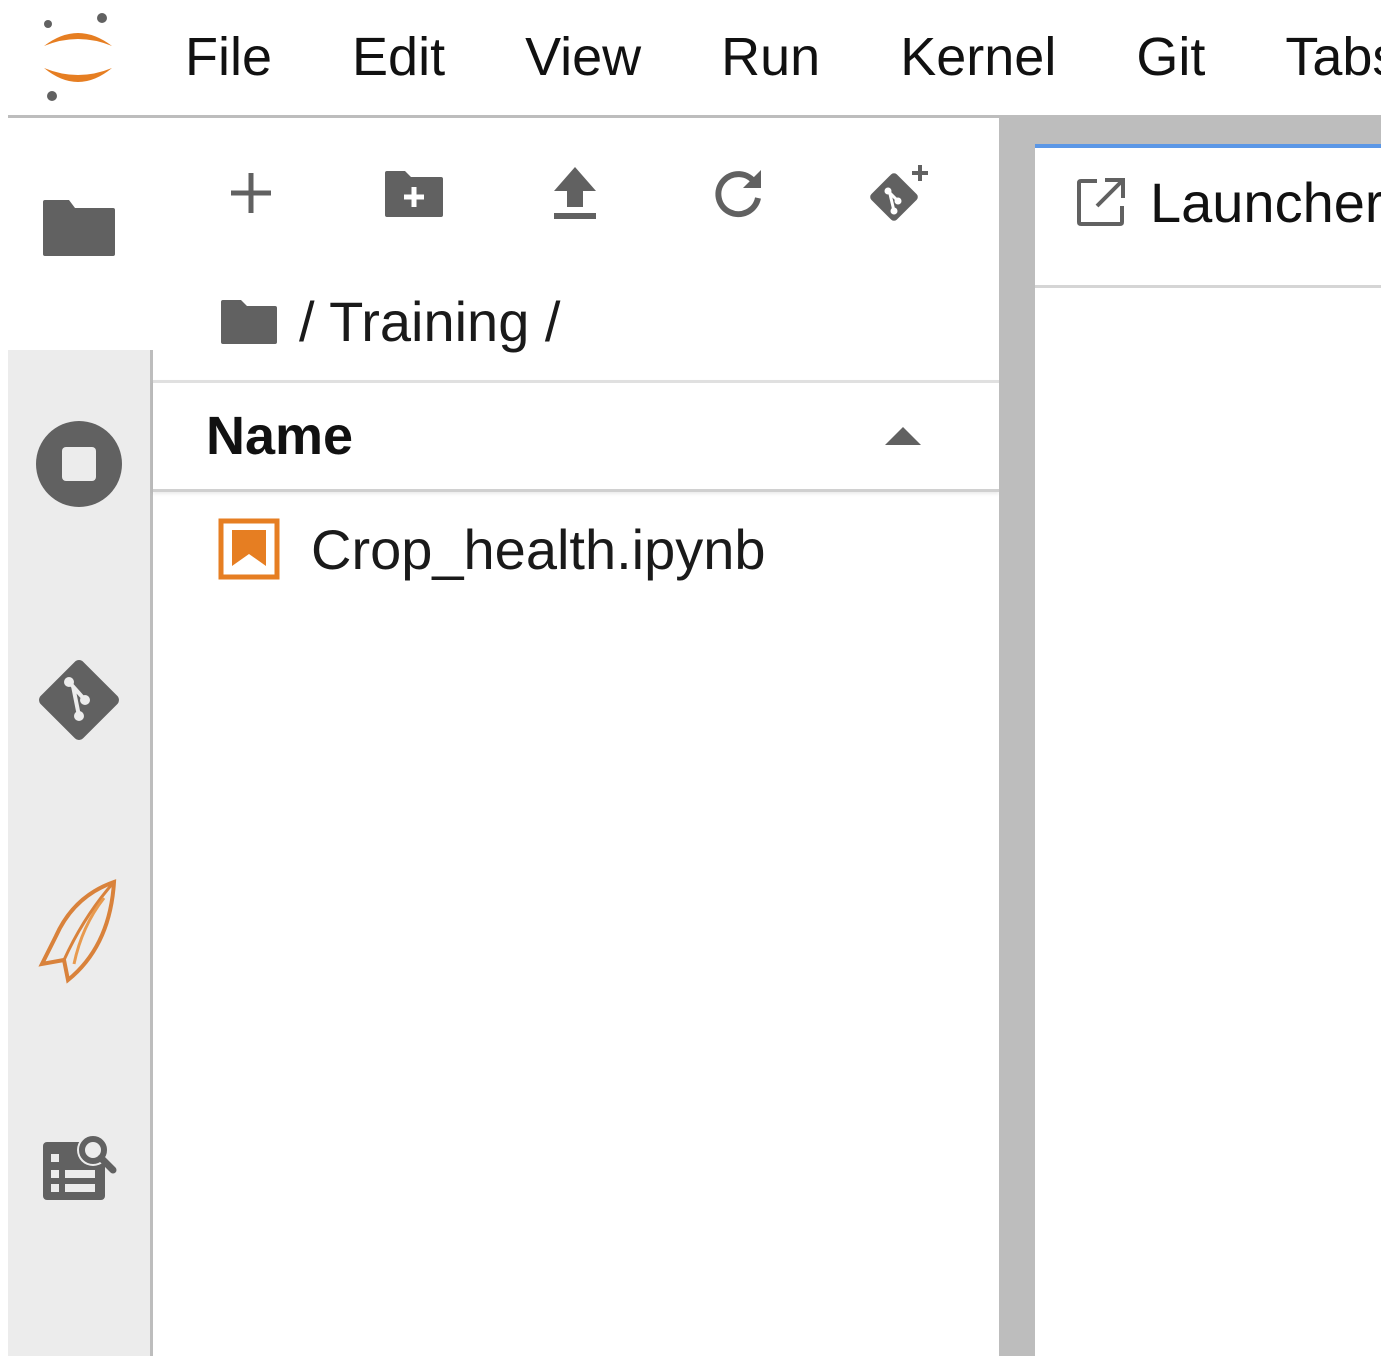 The width and height of the screenshot is (1381, 1356). I want to click on sidebar-item-file-browser, so click(79, 227).